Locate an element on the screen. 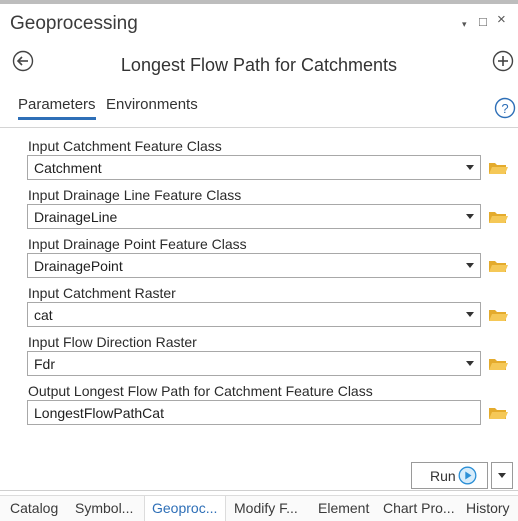 Image resolution: width=518 pixels, height=521 pixels. flow-direction-raster-select: Fdr is located at coordinates (254, 363).